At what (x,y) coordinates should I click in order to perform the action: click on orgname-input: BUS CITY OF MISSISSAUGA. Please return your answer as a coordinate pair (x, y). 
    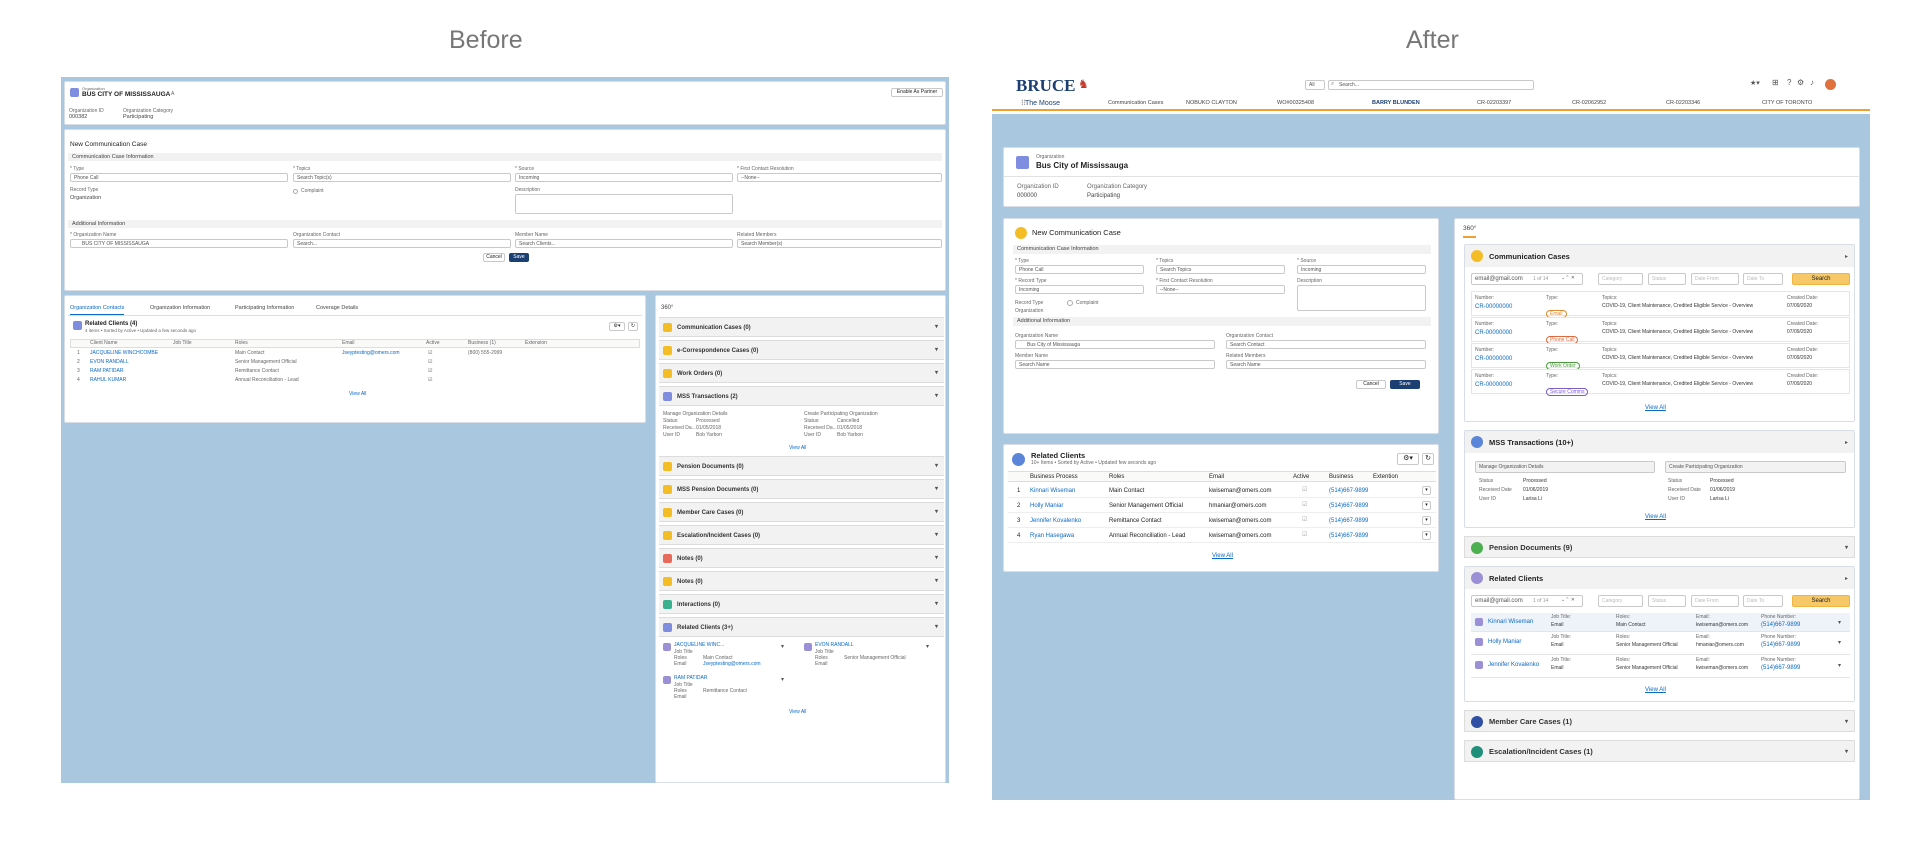
    Looking at the image, I should click on (179, 243).